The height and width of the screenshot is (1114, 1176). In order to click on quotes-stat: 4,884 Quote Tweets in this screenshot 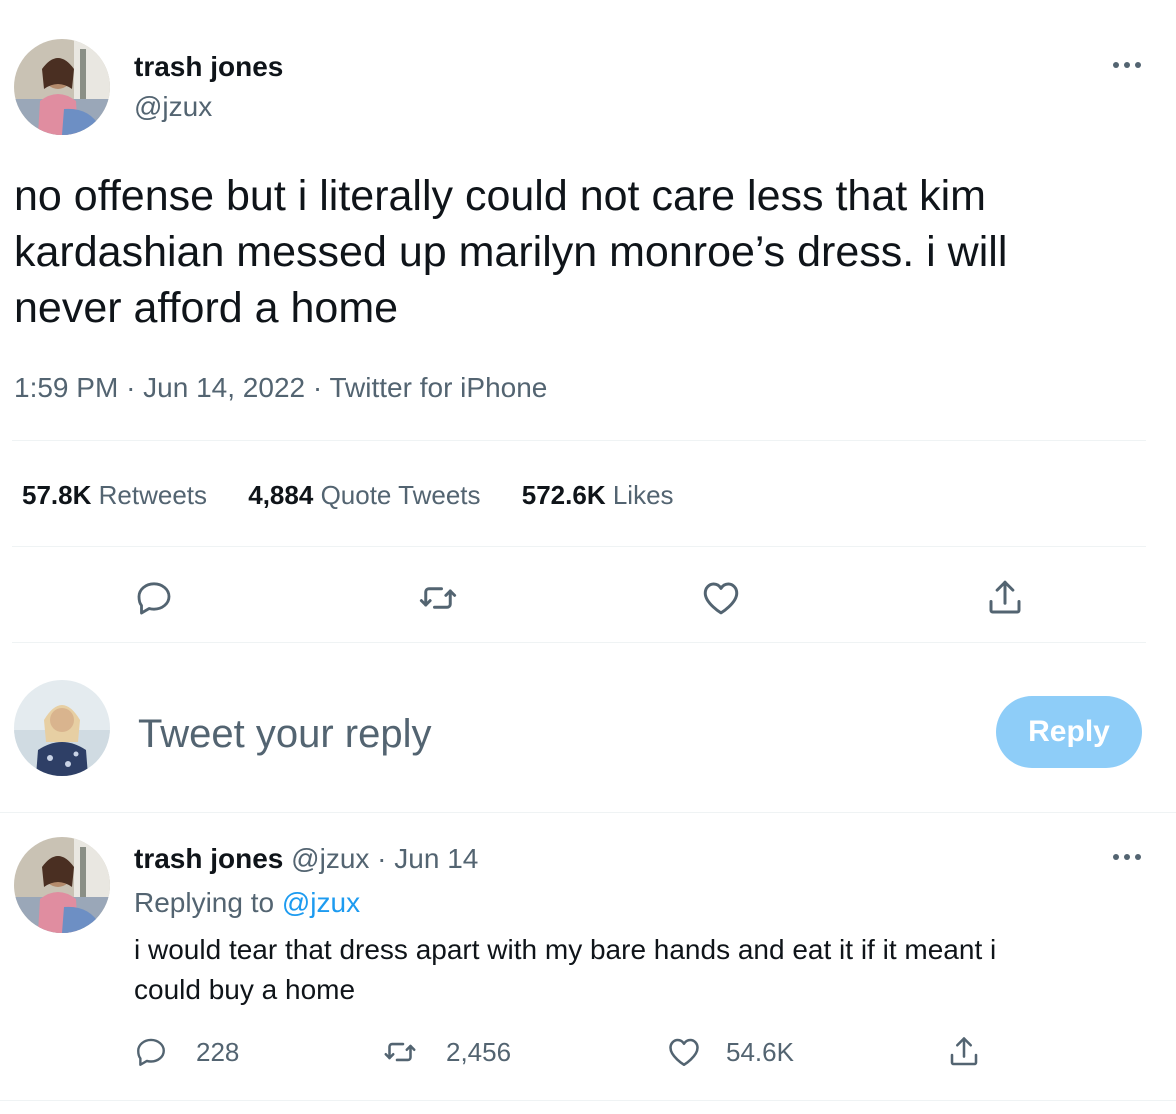, I will do `click(368, 495)`.